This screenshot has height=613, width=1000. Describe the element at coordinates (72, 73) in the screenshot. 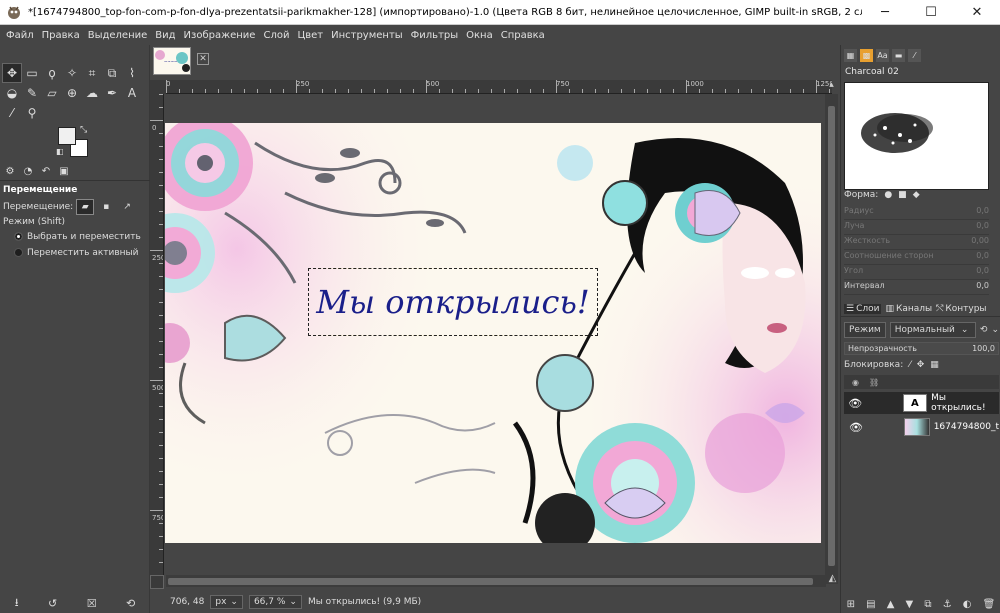

I see `fuzzy-select-tool-icon: ✧` at that location.